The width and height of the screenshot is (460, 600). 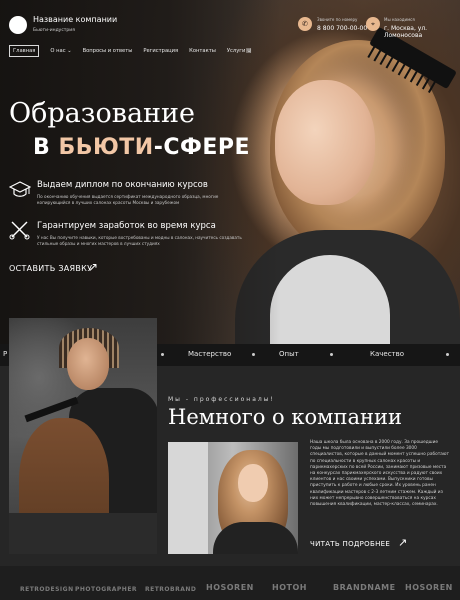 What do you see at coordinates (5, 354) in the screenshot?
I see `ticker-item: Р` at bounding box center [5, 354].